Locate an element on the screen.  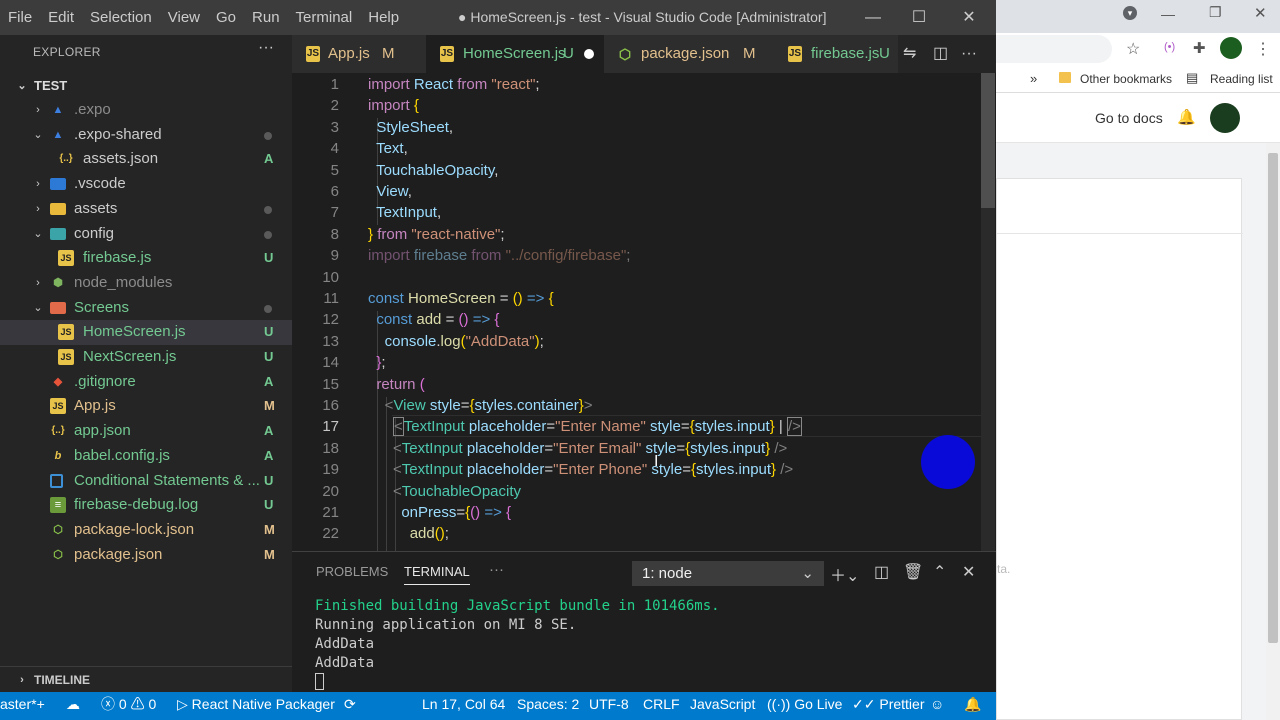
tree-item-screens: ⌄ Screens is located at coordinates (146, 308).